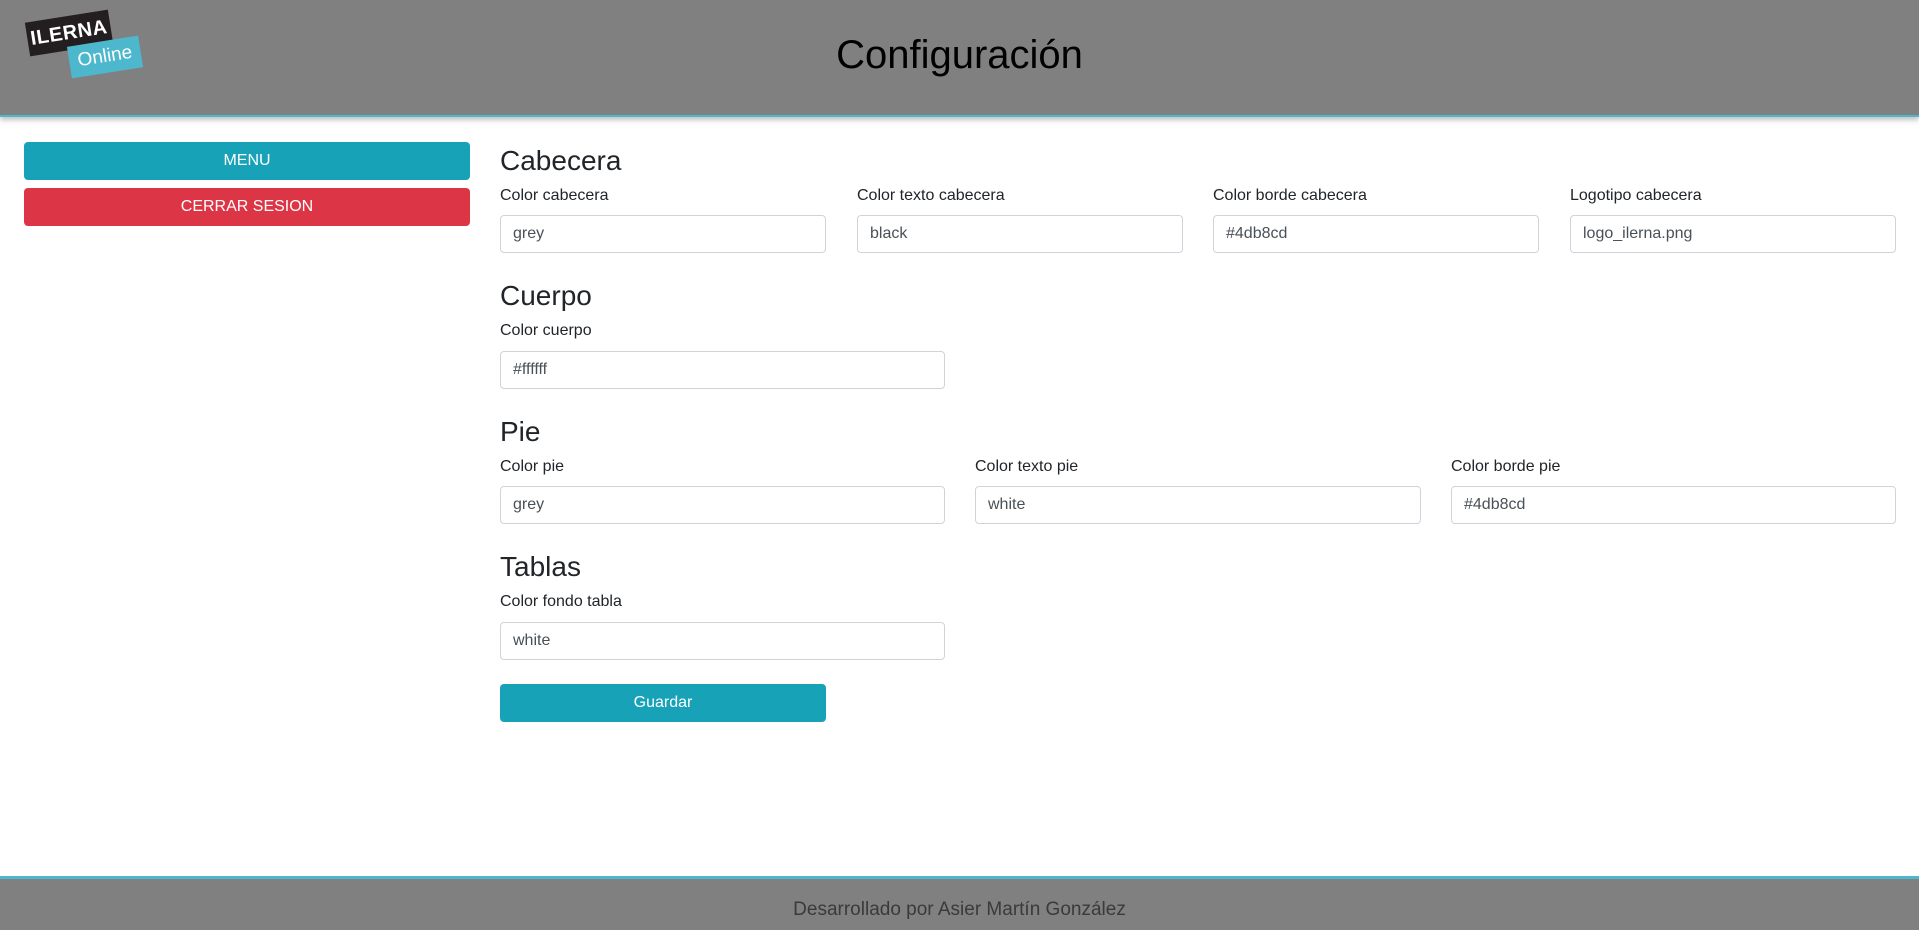 The height and width of the screenshot is (930, 1919). I want to click on label-color-cabecera: Color cabecera, so click(554, 195).